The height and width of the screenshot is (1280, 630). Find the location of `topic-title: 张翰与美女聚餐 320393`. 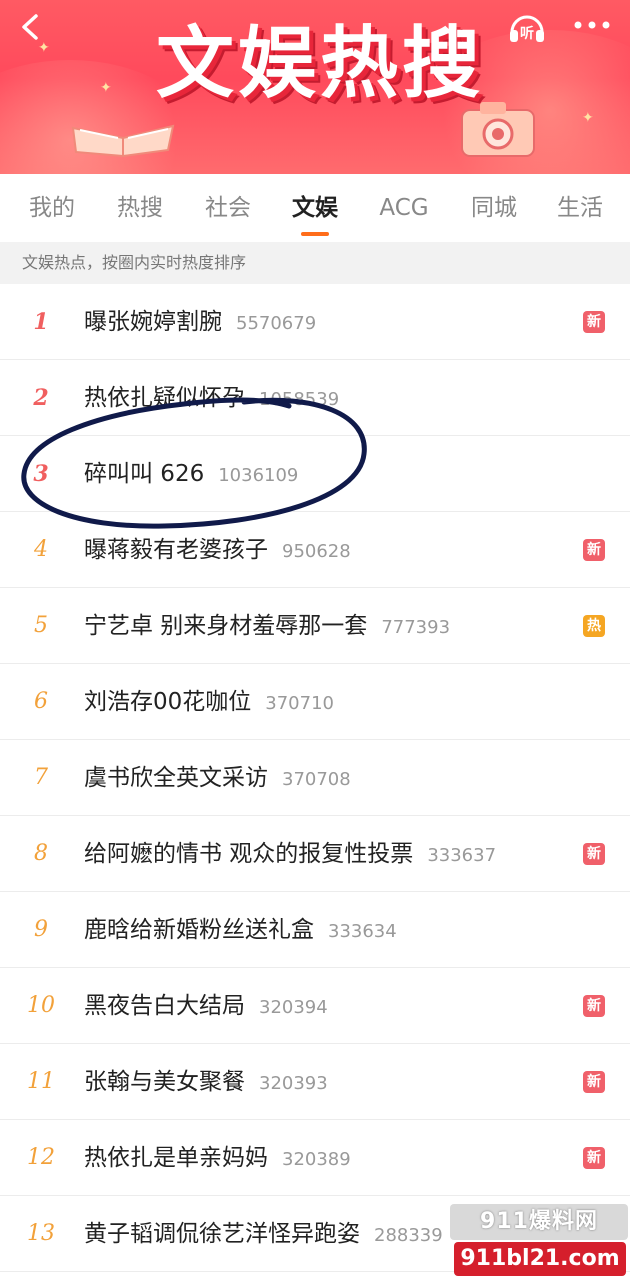

topic-title: 张翰与美女聚餐 320393 is located at coordinates (206, 1082).